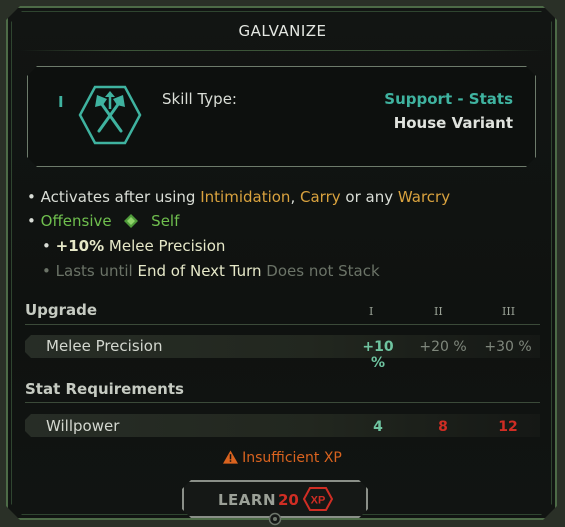 The width and height of the screenshot is (565, 527). I want to click on learn-cost: 20, so click(288, 500).